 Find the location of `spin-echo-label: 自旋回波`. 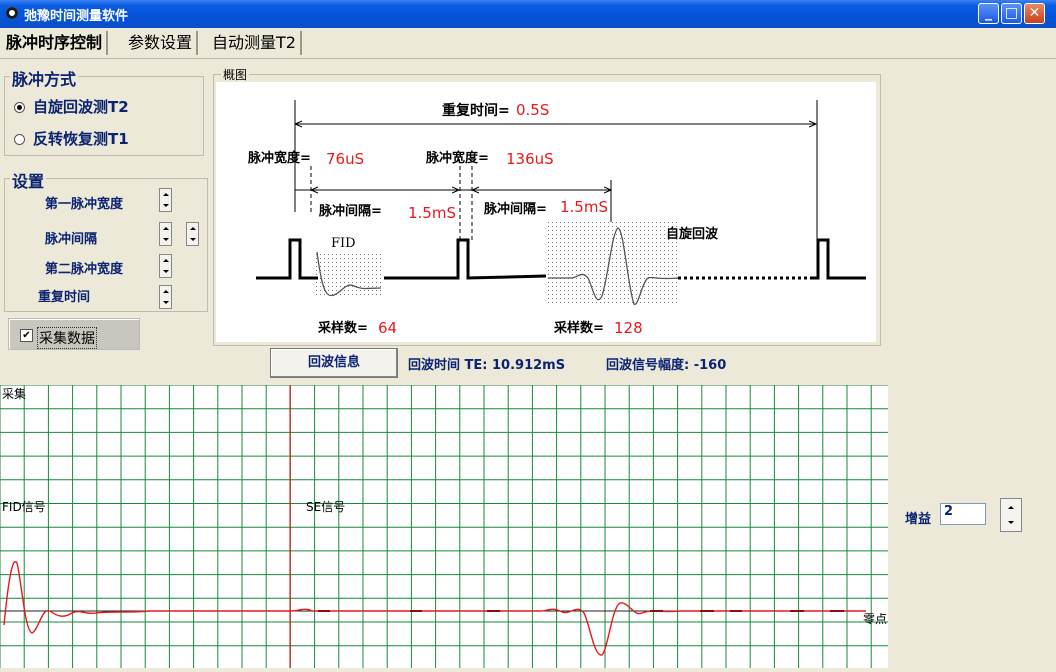

spin-echo-label: 自旋回波 is located at coordinates (692, 234).